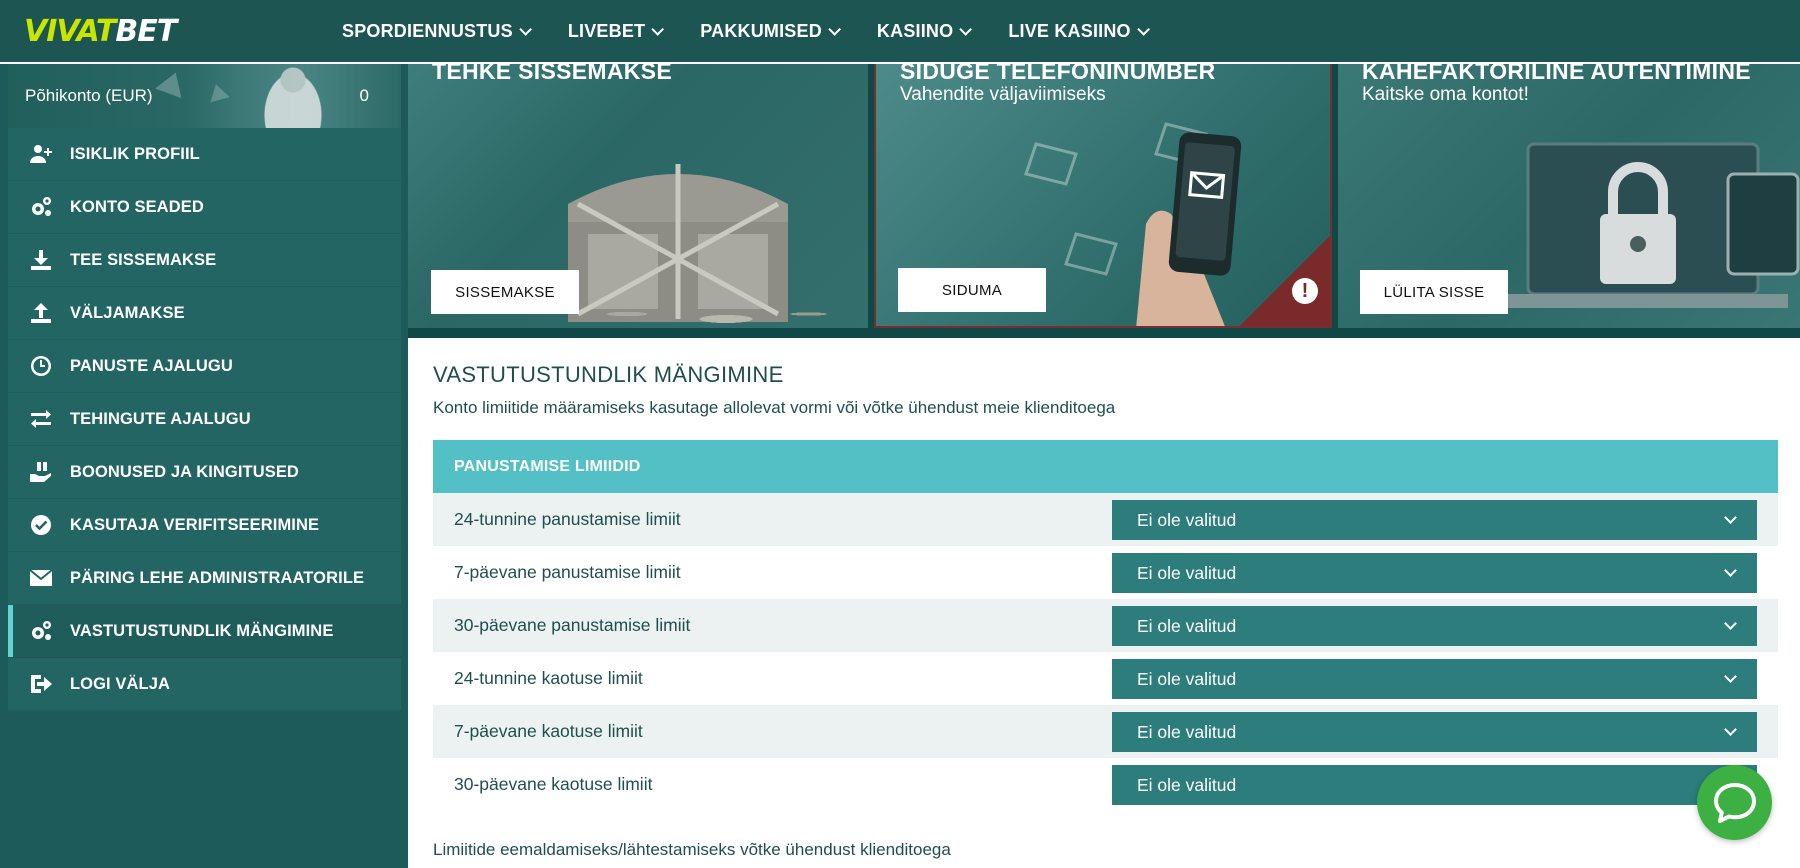  What do you see at coordinates (204, 154) in the screenshot?
I see `sidebar-item-isiklik-profiil: ISIKLIK PROFIIL` at bounding box center [204, 154].